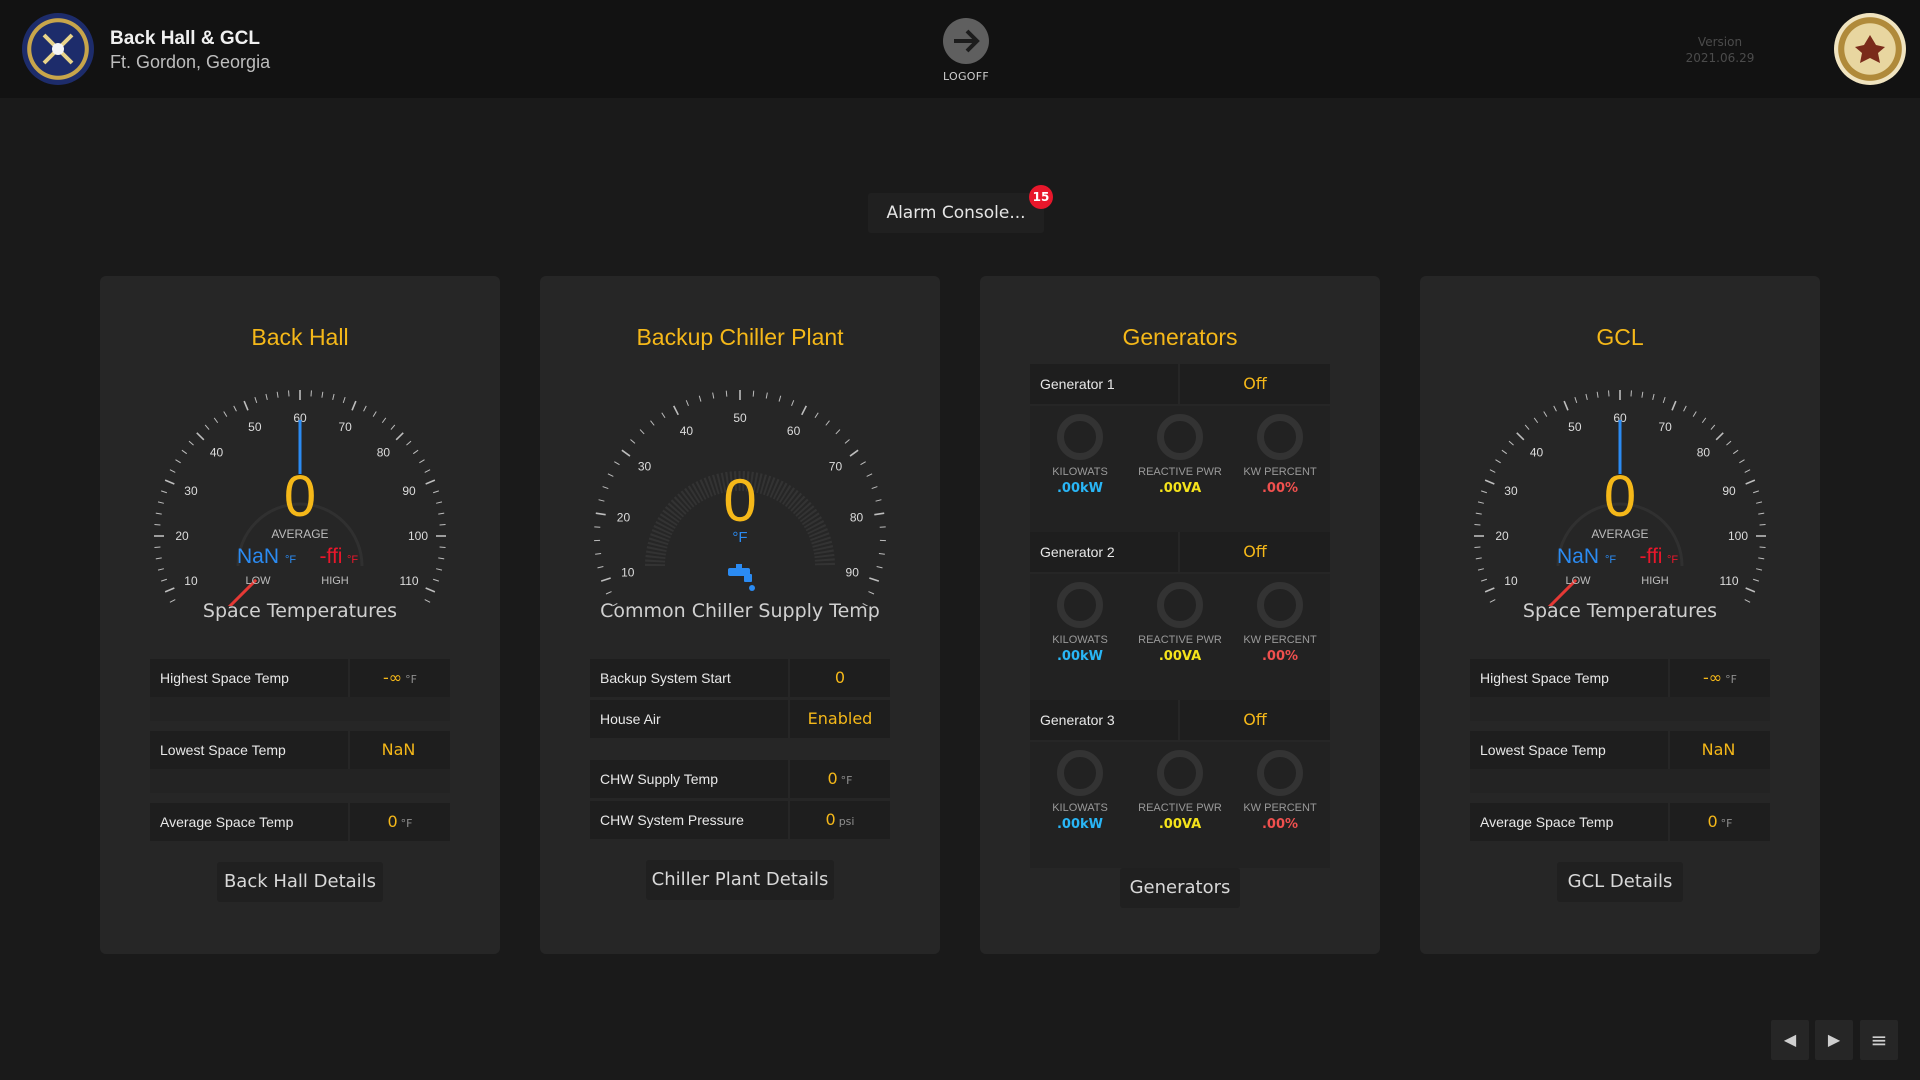  I want to click on back-hall-gauge-caption: Space Temperatures, so click(300, 611).